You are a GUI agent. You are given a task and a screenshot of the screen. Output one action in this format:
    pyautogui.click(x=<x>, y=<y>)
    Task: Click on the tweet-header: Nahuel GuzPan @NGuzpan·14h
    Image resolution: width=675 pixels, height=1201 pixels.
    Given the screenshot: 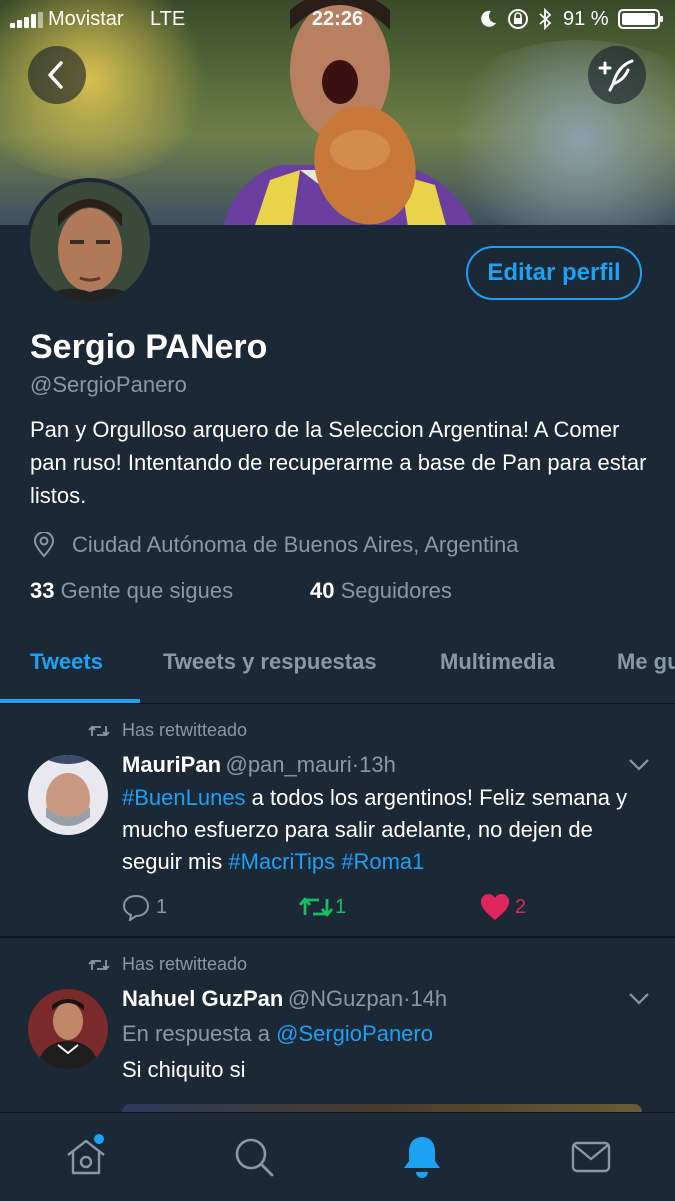 What is the action you would take?
    pyautogui.click(x=284, y=999)
    